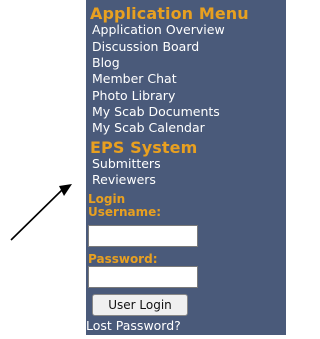  I want to click on menu-item-member-chat: Member Chat, so click(134, 78).